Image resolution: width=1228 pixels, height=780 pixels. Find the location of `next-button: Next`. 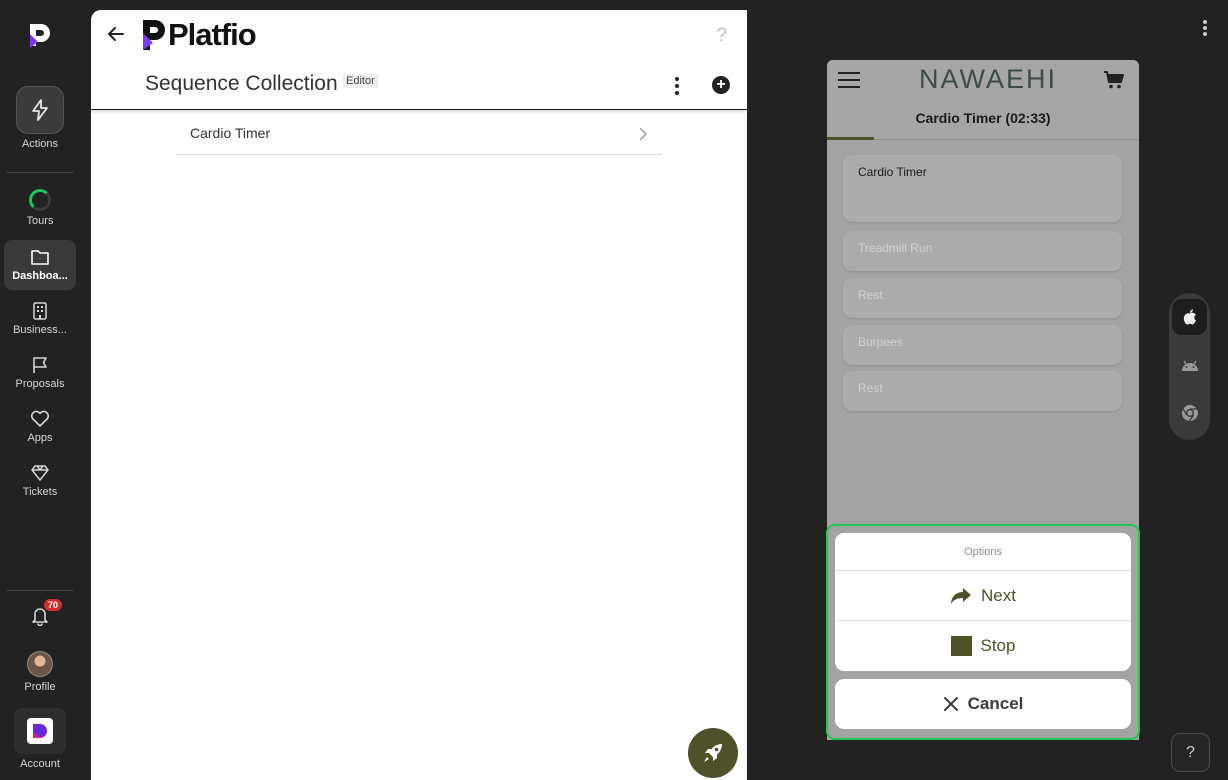

next-button: Next is located at coordinates (983, 596).